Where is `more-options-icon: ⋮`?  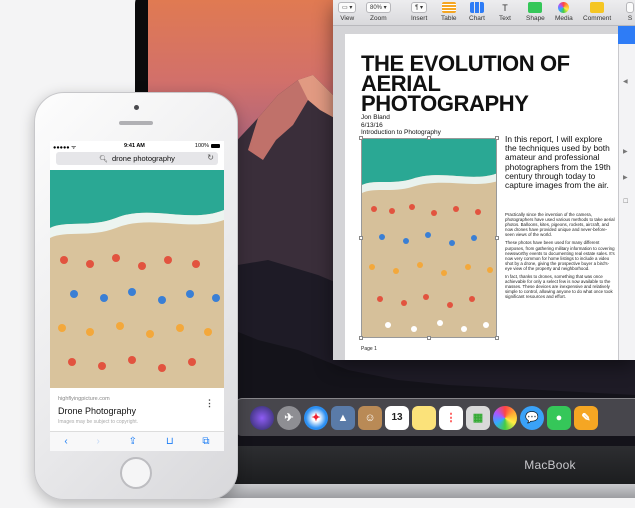 more-options-icon: ⋮ is located at coordinates (209, 403).